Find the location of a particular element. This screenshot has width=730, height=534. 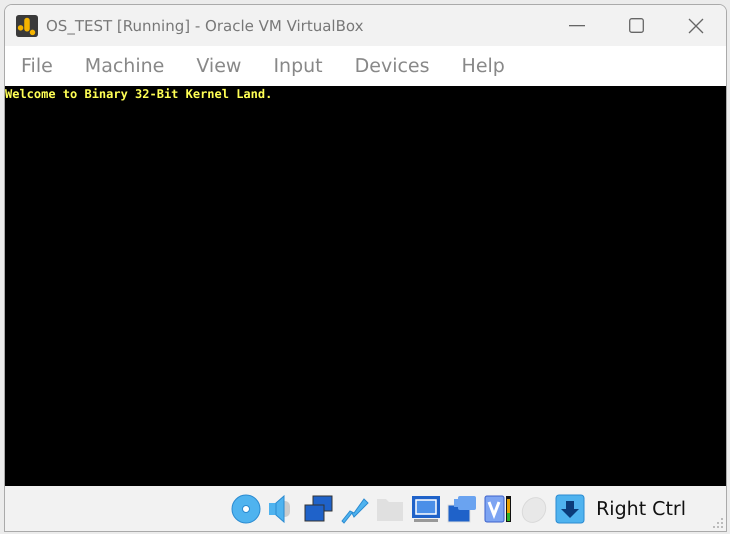

menu-item: View is located at coordinates (219, 66).